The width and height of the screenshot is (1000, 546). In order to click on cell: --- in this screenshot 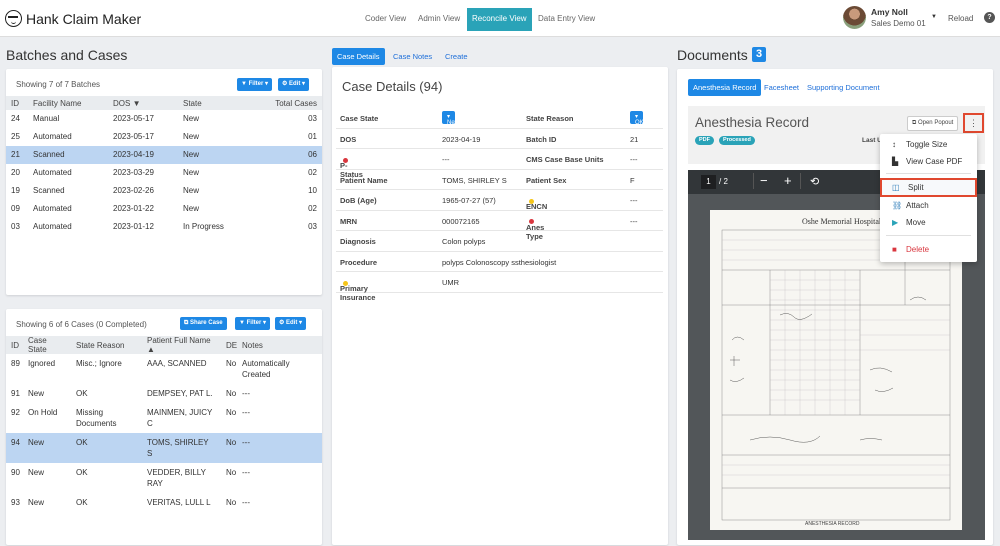, I will do `click(246, 472)`.